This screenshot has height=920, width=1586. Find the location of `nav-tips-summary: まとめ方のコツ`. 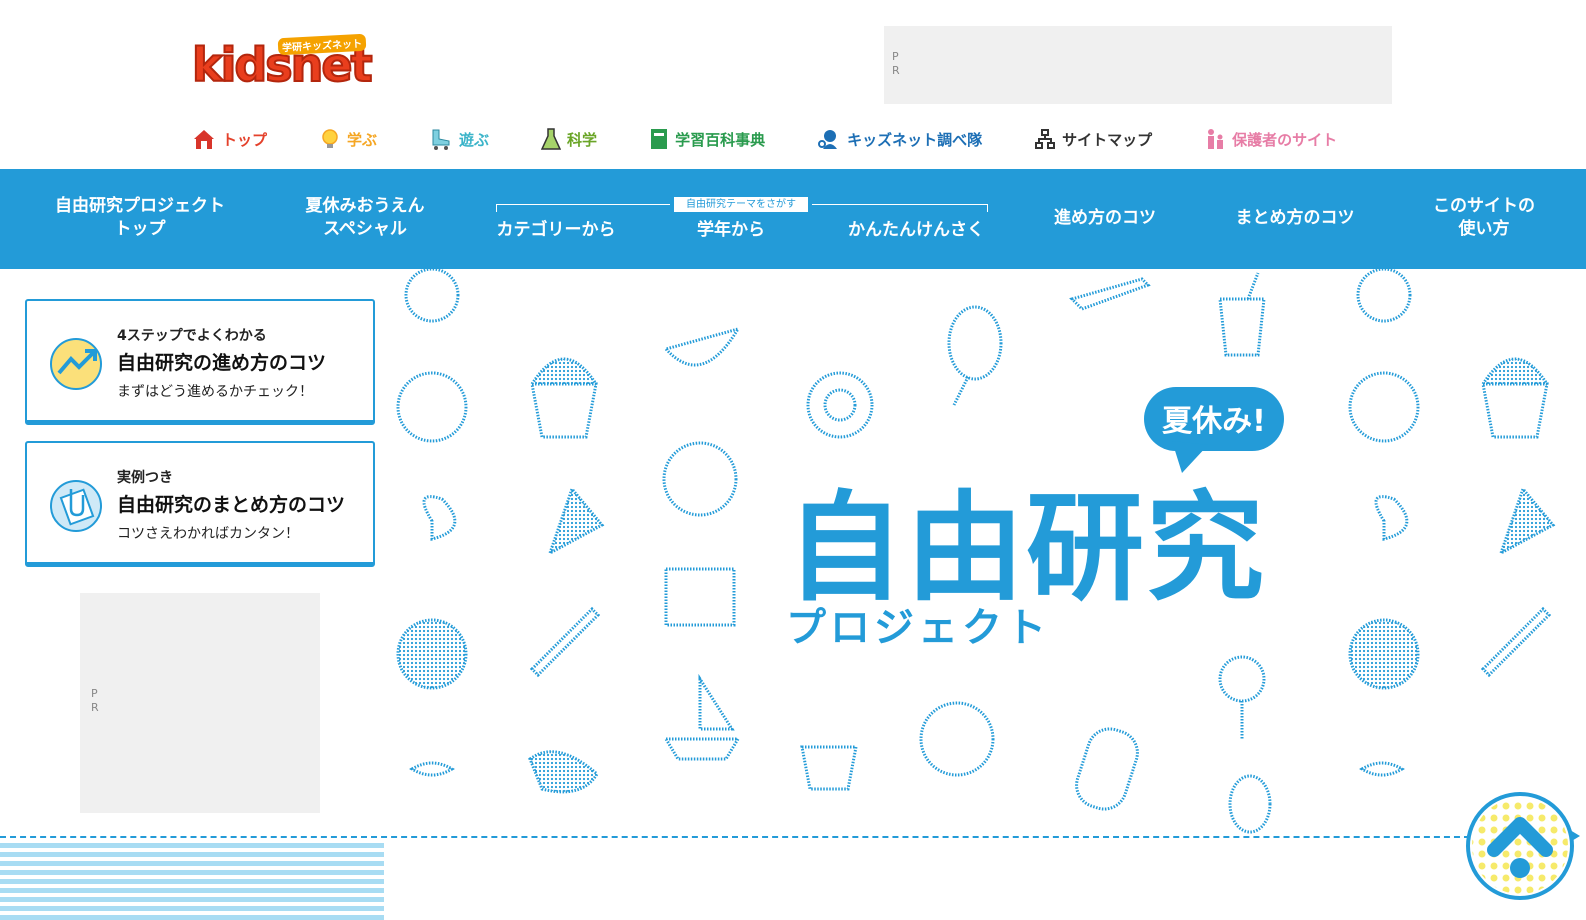

nav-tips-summary: まとめ方のコツ is located at coordinates (1295, 218).